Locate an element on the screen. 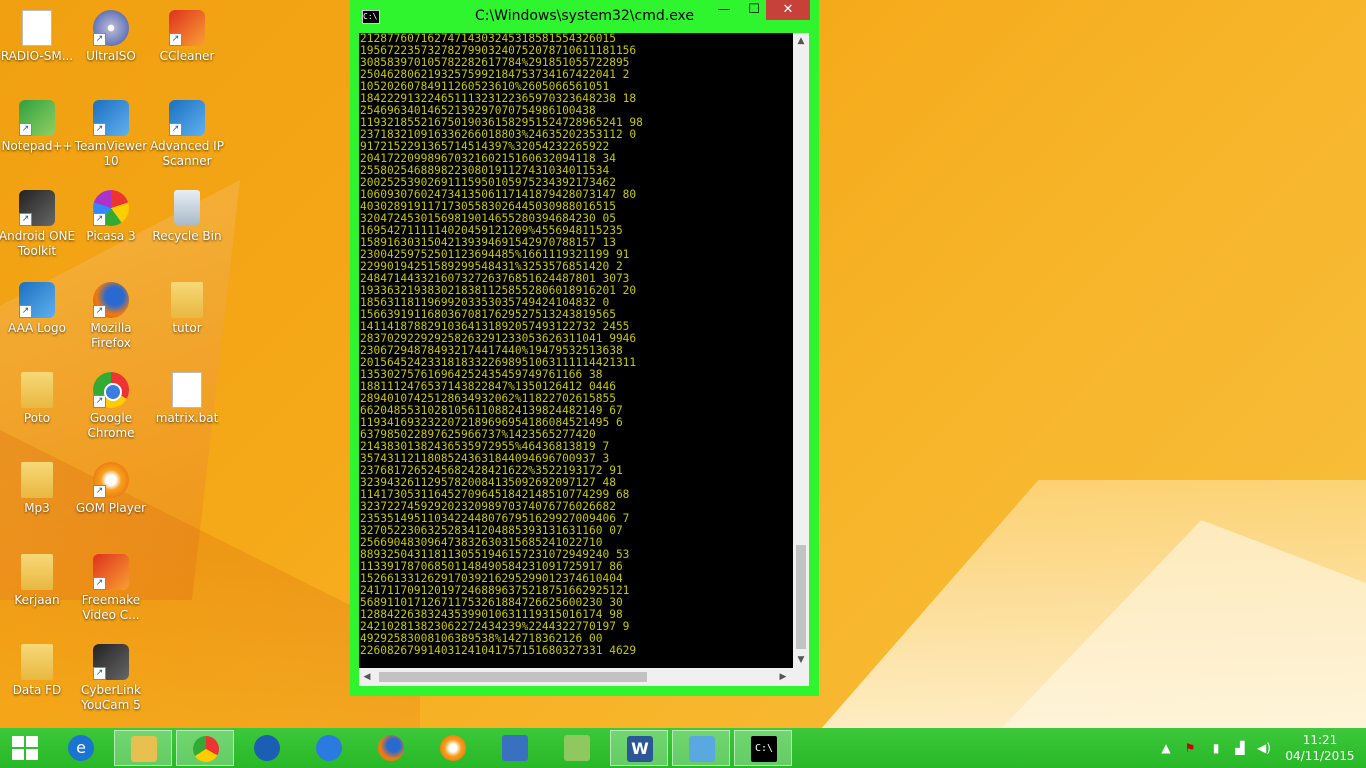 The width and height of the screenshot is (1366, 768). desktop-icon-cyberlink-youcam: ↗ CyberLink YouCam 5 is located at coordinates (111, 678).